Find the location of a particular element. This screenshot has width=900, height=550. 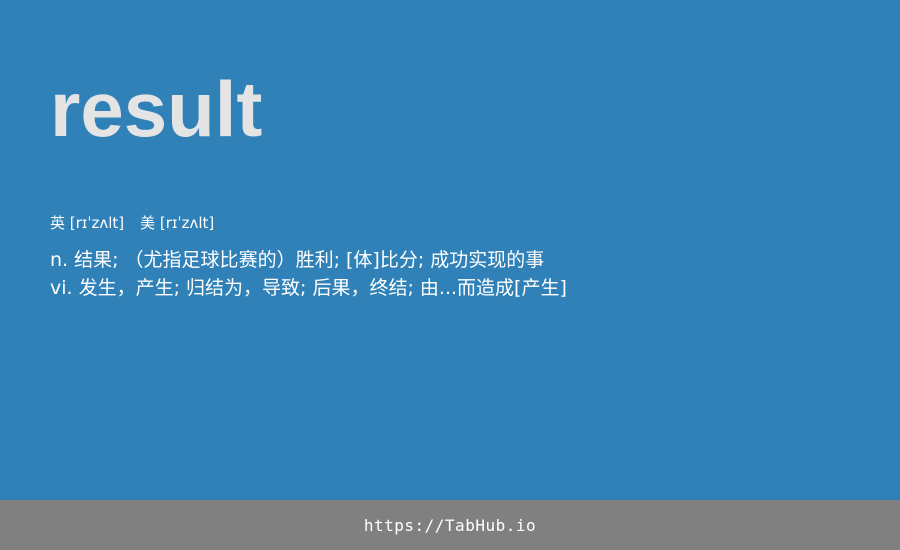

definition-verb: vi. 发生，产生; 归结为，导致; 后果，终结; 由...而造成[产生] is located at coordinates (308, 288).